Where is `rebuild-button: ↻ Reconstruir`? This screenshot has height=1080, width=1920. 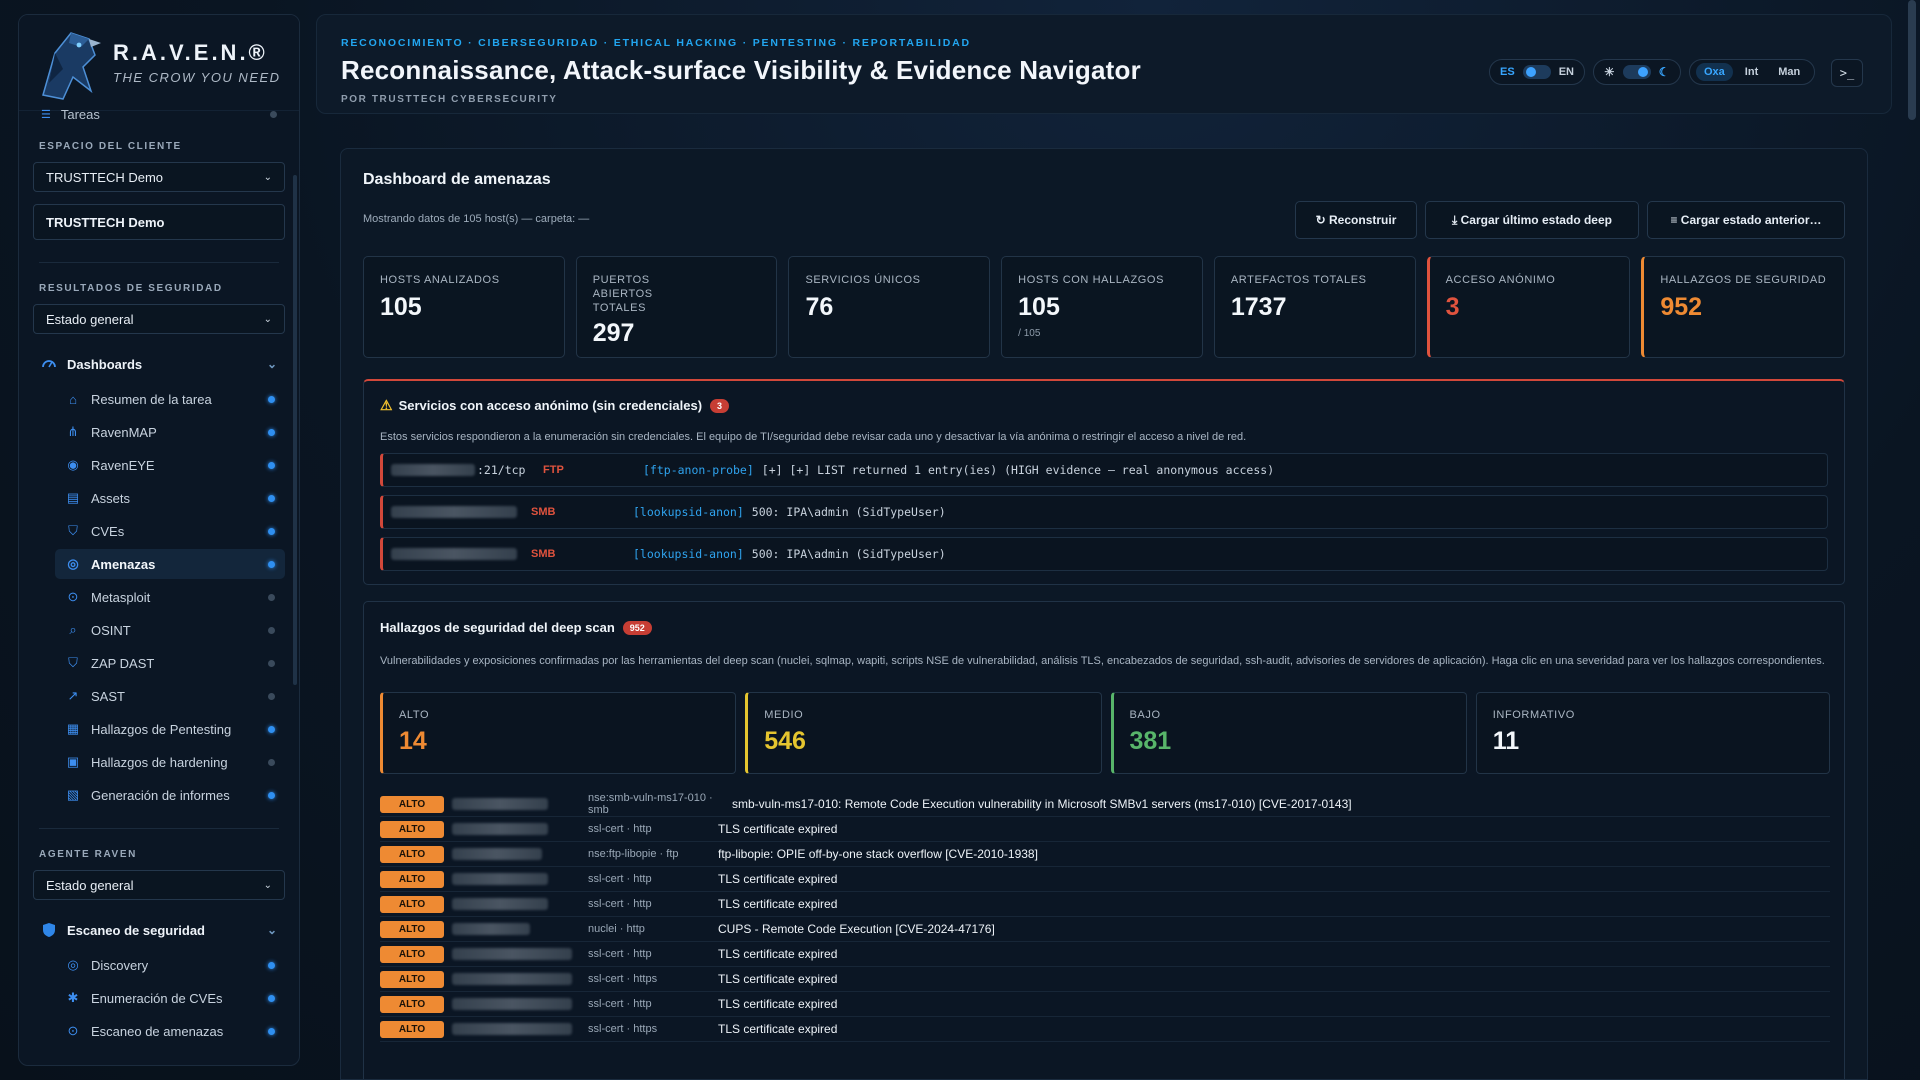 rebuild-button: ↻ Reconstruir is located at coordinates (1356, 220).